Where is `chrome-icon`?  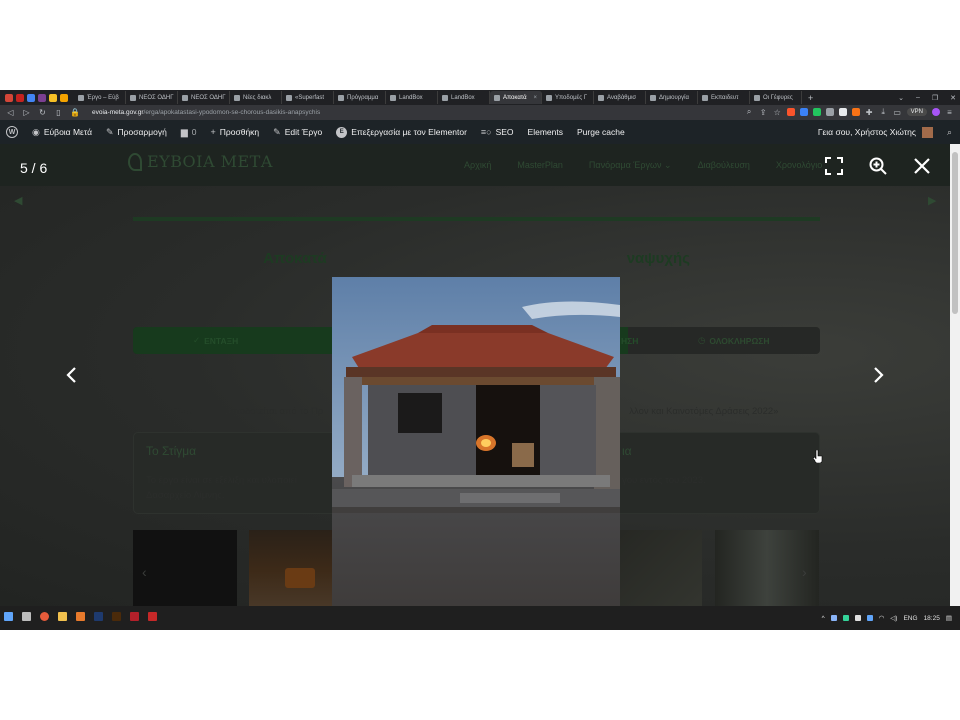 chrome-icon is located at coordinates (44, 616).